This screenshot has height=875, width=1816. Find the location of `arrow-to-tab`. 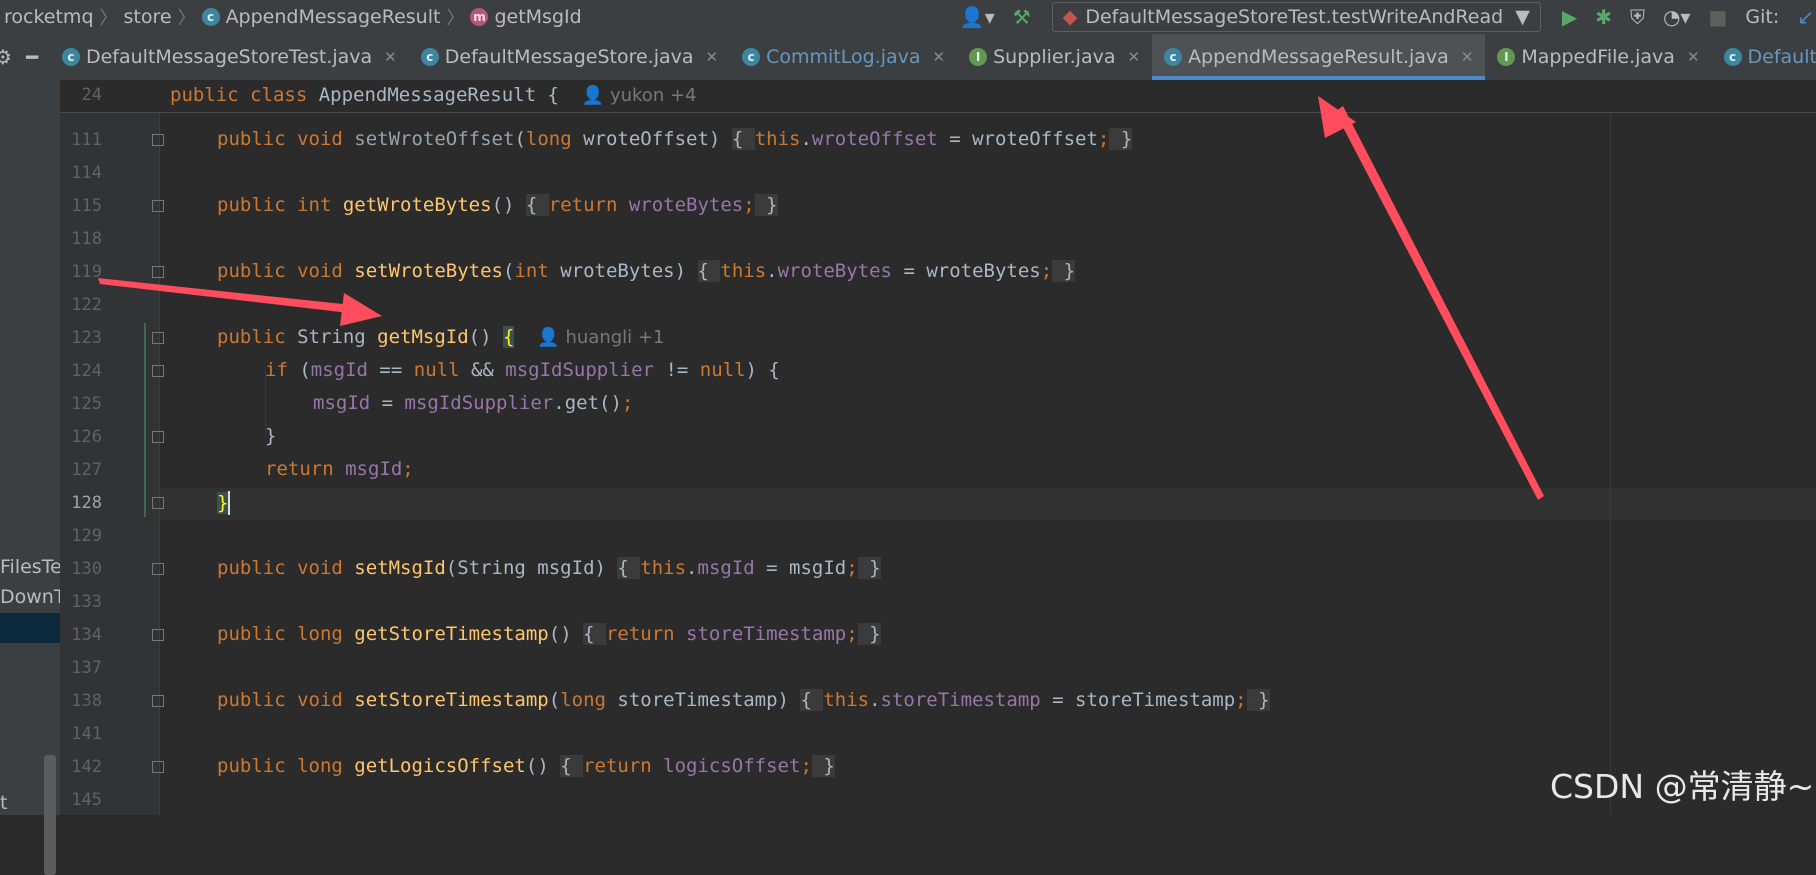

arrow-to-tab is located at coordinates (1431, 298).